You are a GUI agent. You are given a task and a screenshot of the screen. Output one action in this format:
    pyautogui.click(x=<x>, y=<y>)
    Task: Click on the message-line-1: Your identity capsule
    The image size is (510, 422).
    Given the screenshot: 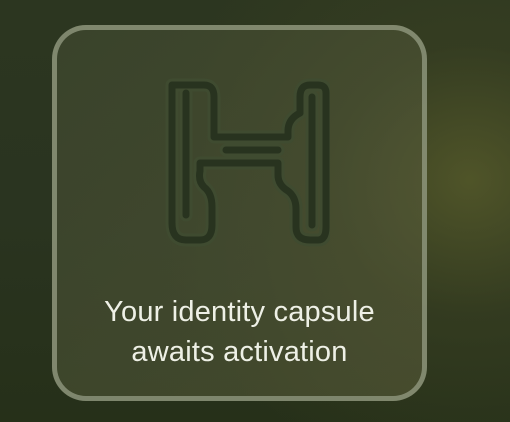 What is the action you would take?
    pyautogui.click(x=239, y=312)
    